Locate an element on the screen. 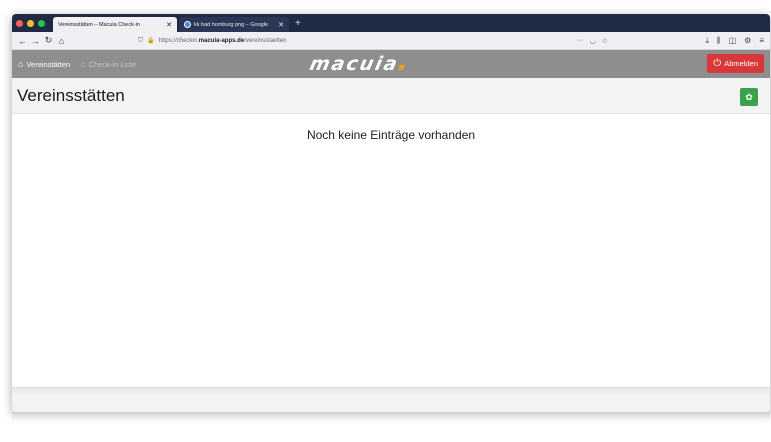  logout-button: ⏻ Abmelden is located at coordinates (735, 63).